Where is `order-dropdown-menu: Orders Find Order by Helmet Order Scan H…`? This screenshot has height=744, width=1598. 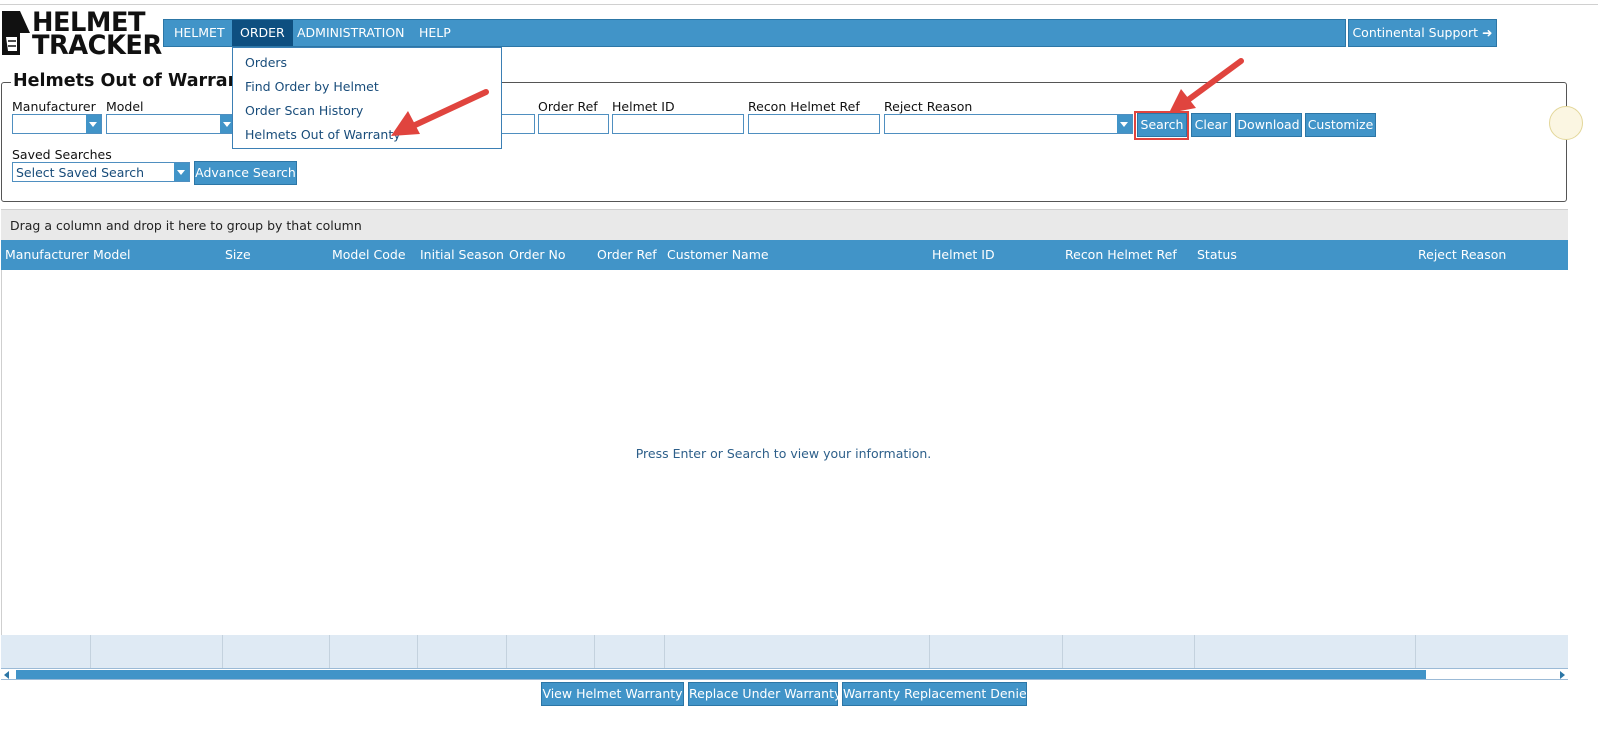 order-dropdown-menu: Orders Find Order by Helmet Order Scan H… is located at coordinates (367, 98).